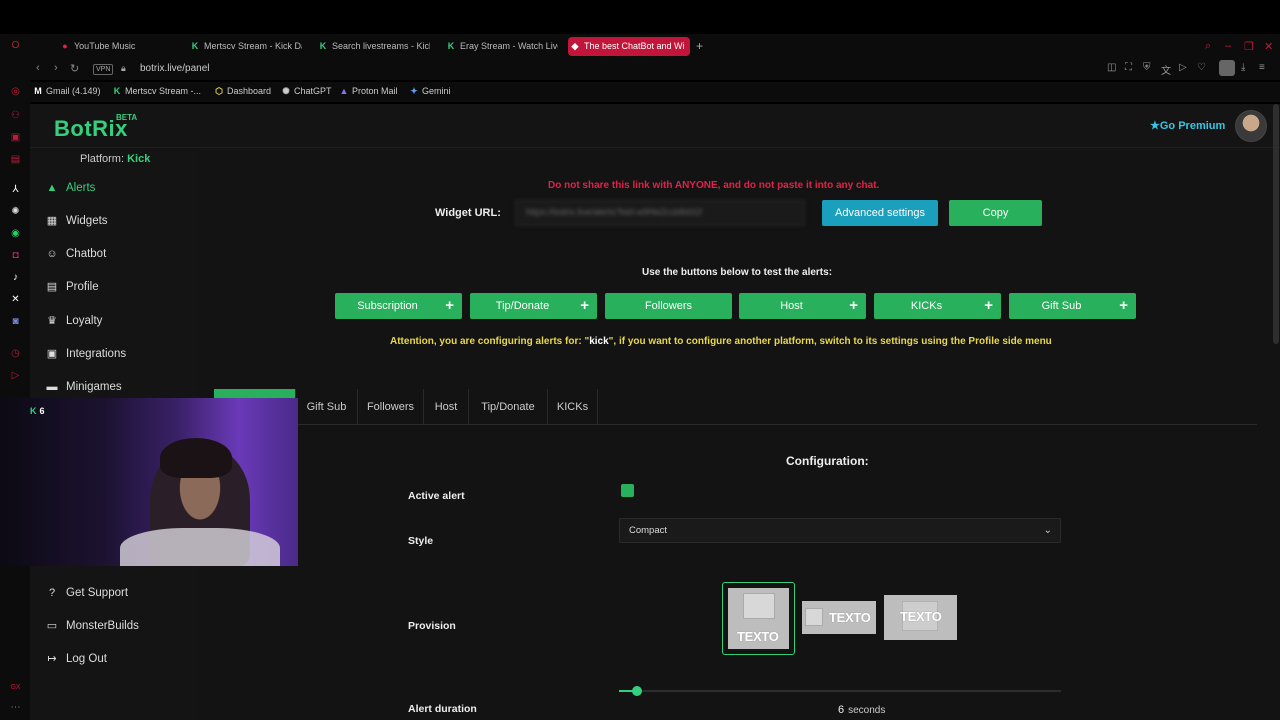  Describe the element at coordinates (115, 159) in the screenshot. I see `platform-indicator: Platform: Kick` at that location.